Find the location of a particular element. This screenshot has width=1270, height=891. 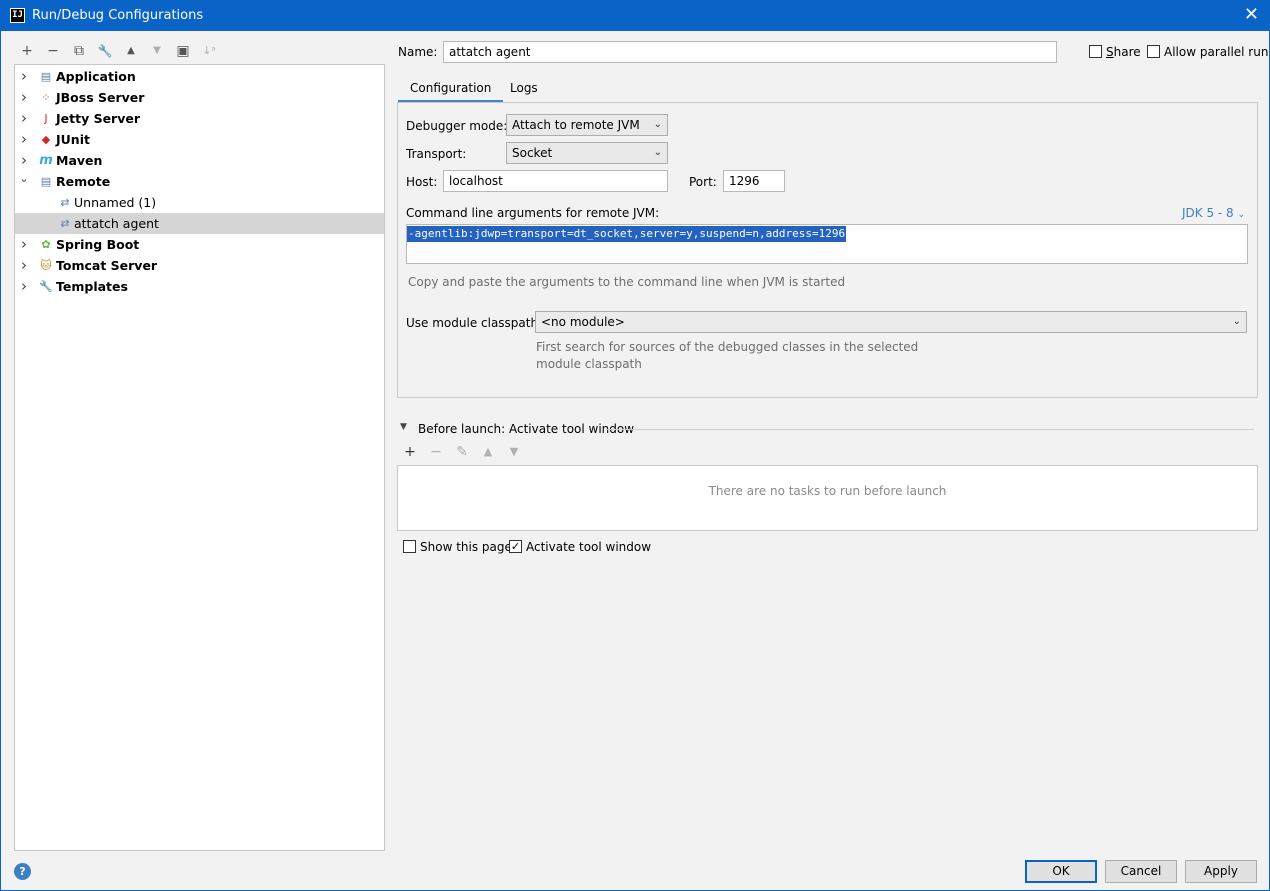

jboss-icon: ⁘ is located at coordinates (46, 97).